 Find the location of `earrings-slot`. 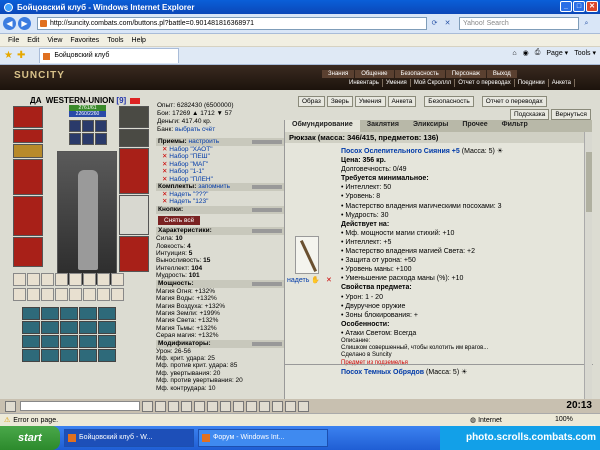

earrings-slot is located at coordinates (28, 136).